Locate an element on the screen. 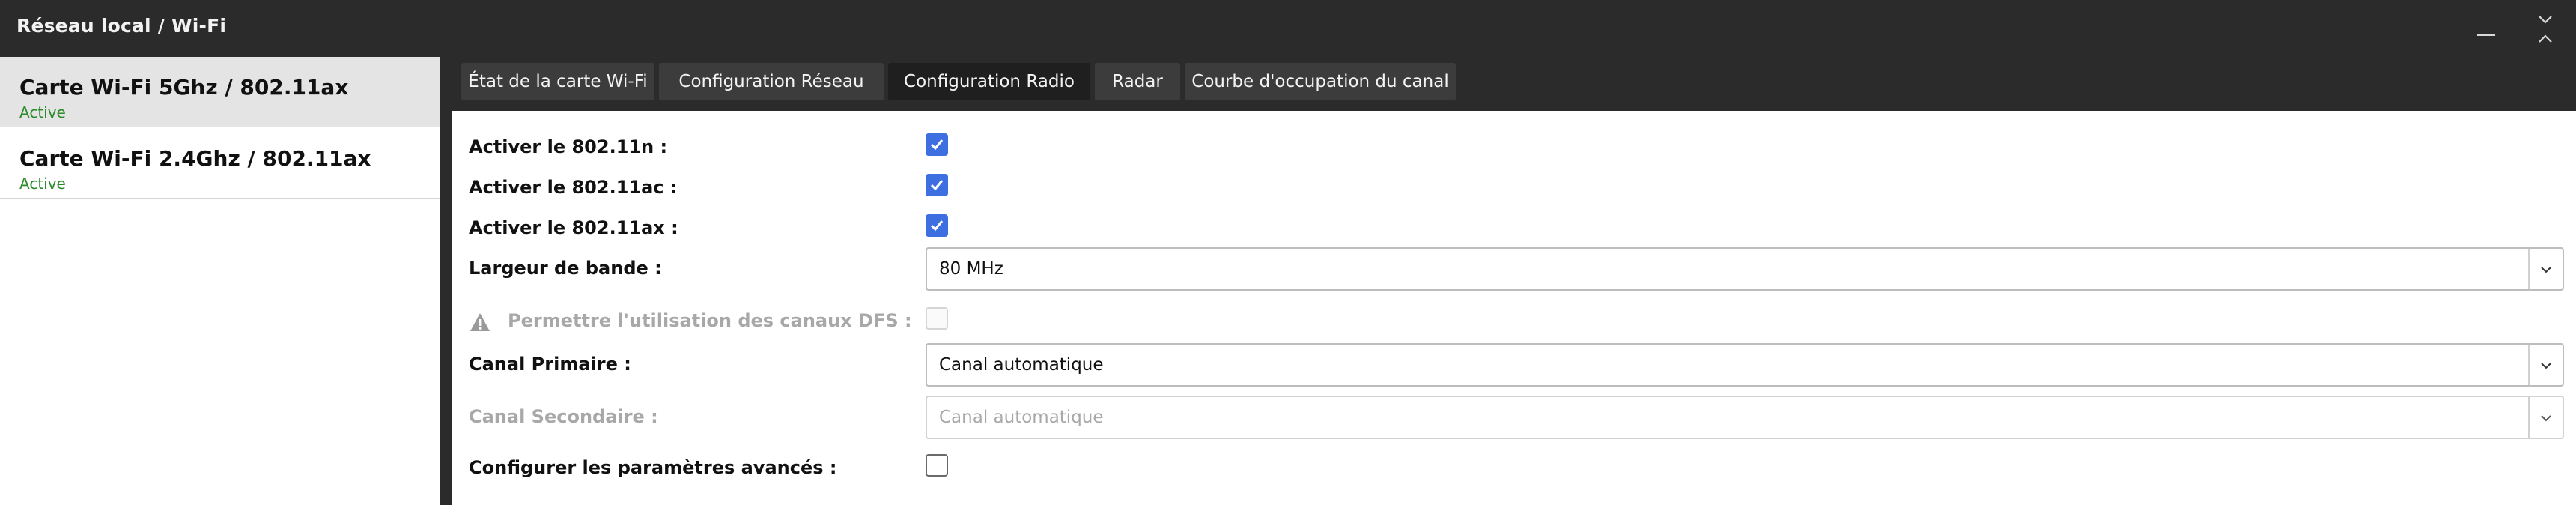 The height and width of the screenshot is (505, 2576). dfs-label: Permettre l'utilisation des canaux DFS : is located at coordinates (710, 320).